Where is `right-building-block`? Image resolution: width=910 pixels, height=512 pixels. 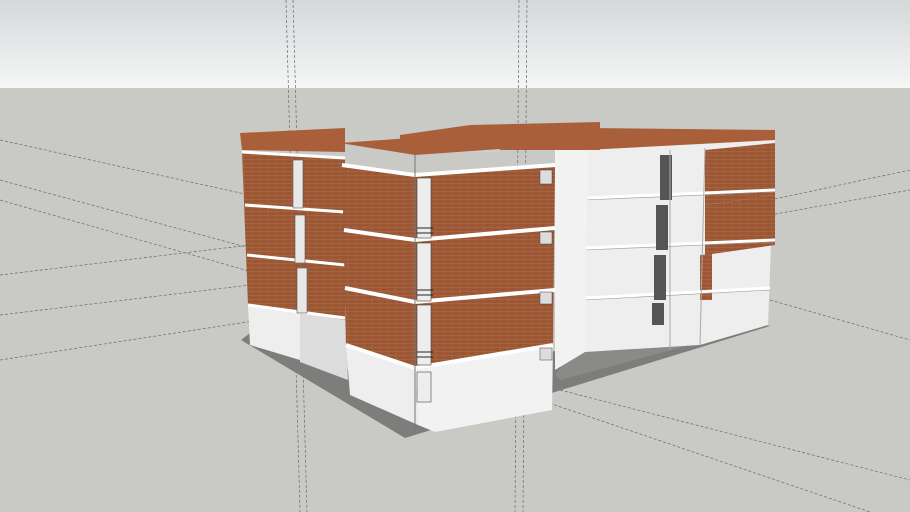
right-building-block is located at coordinates (680, 240).